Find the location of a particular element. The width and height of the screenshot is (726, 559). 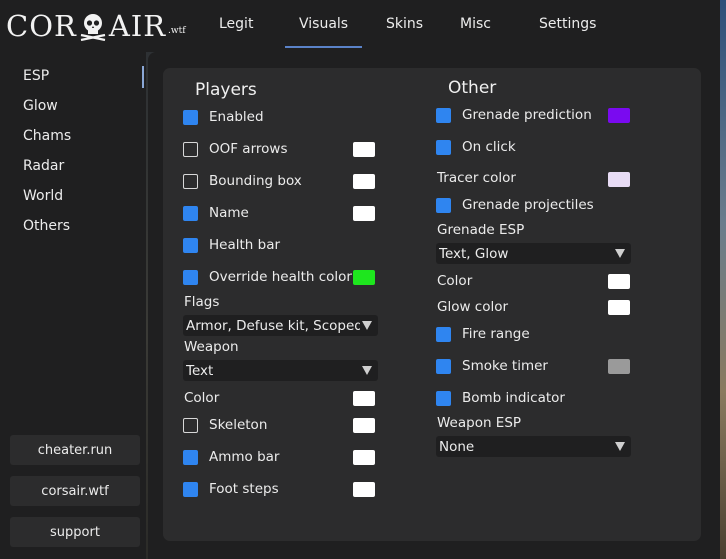

weapon-label: Weapon is located at coordinates (211, 347).